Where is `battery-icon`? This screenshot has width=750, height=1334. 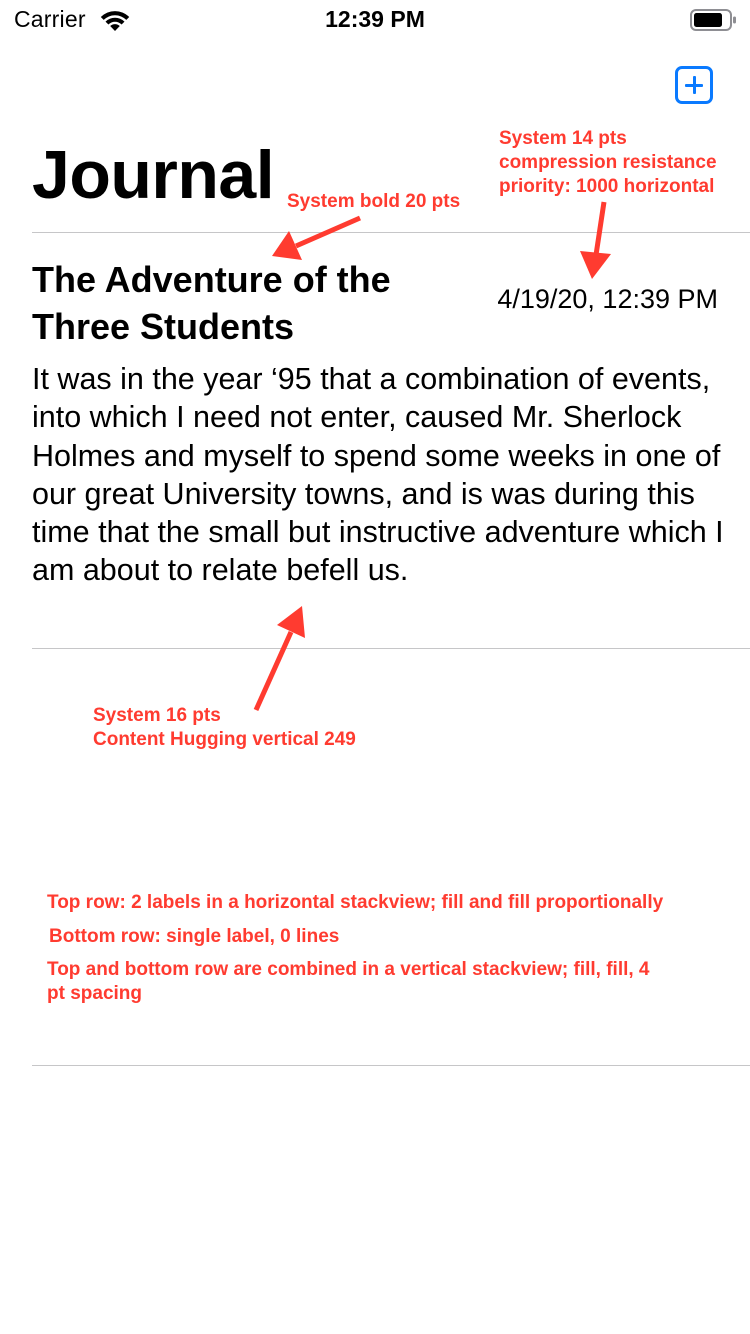
battery-icon is located at coordinates (713, 20).